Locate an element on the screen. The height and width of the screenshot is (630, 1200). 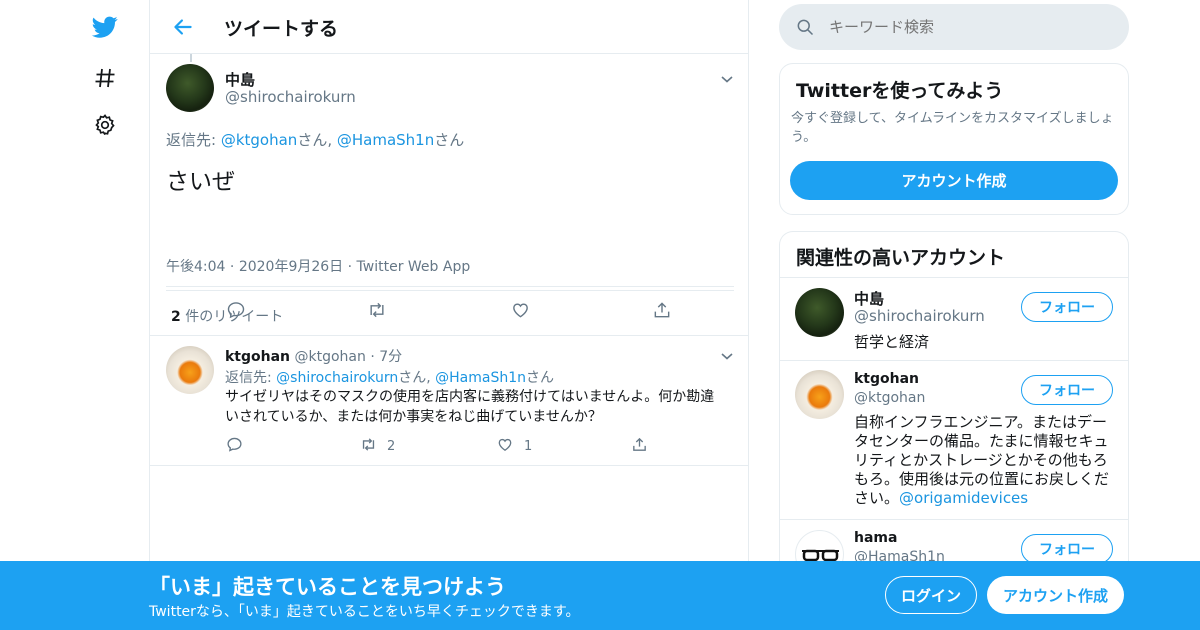
bio-mention-link: @origamidevices is located at coordinates (963, 498).